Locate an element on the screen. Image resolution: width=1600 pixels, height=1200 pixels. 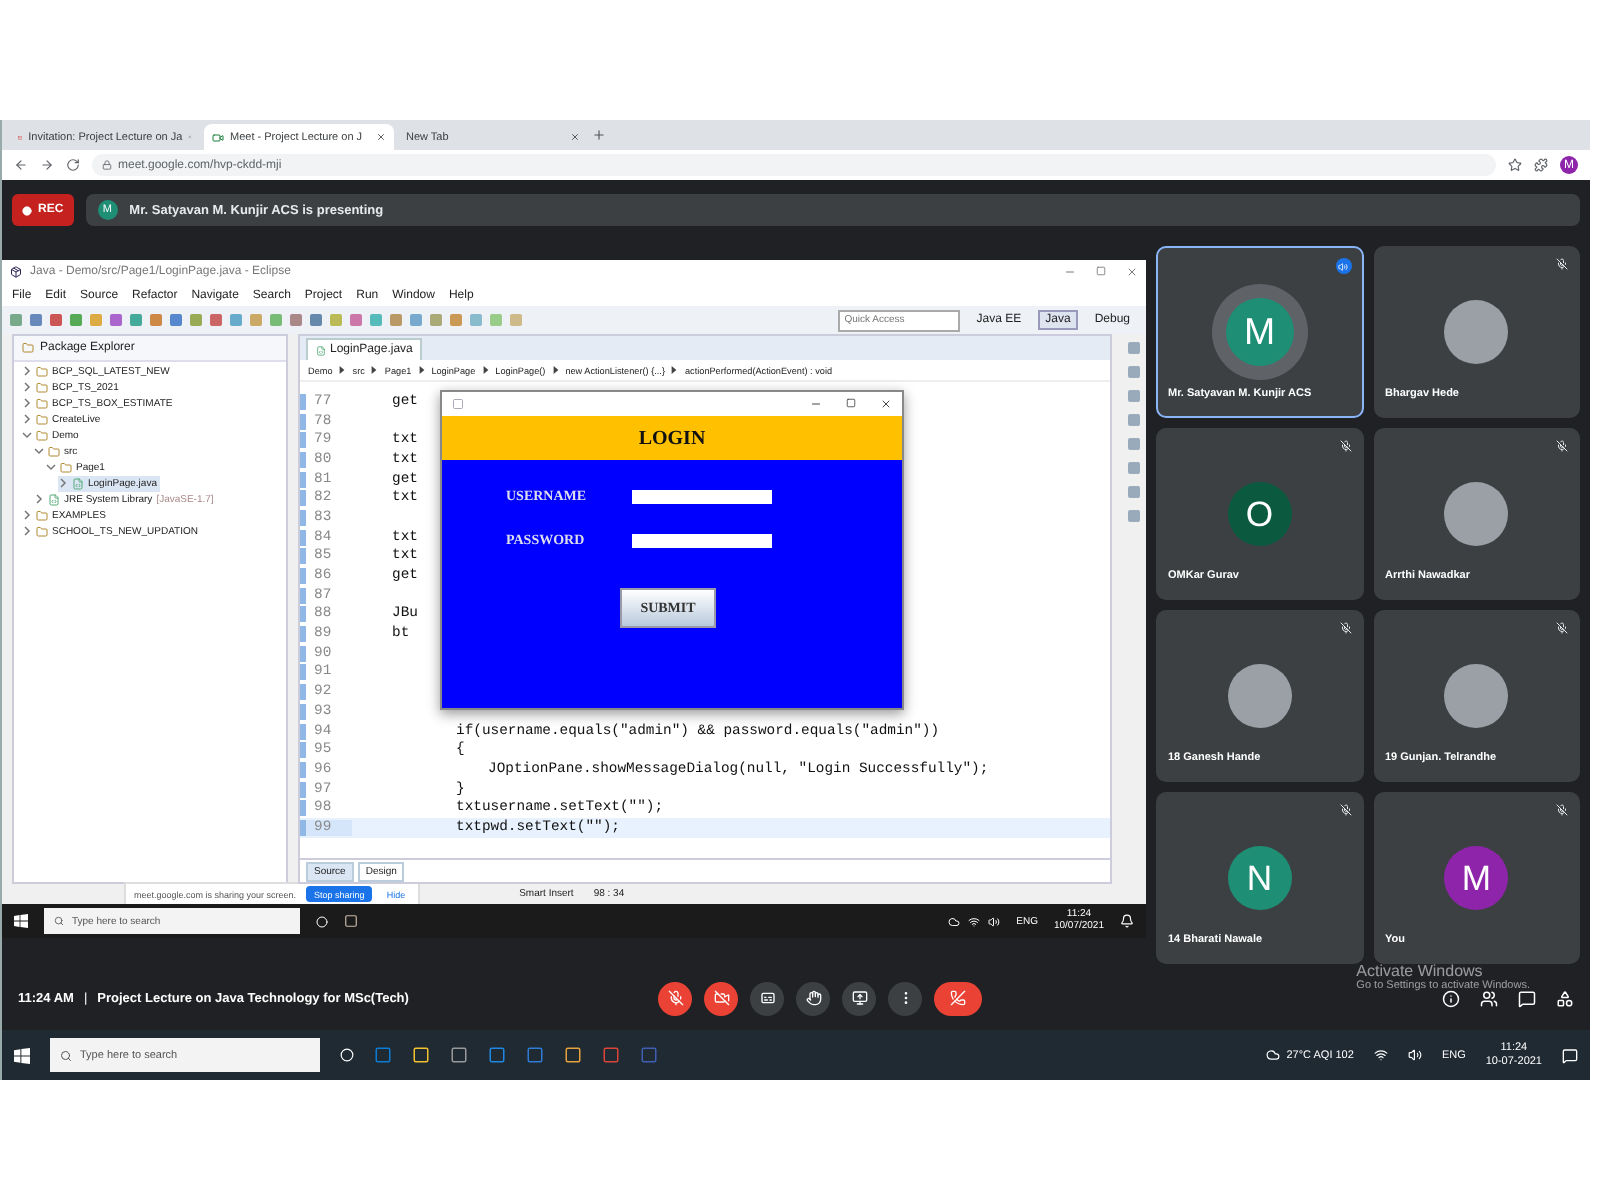
camera-toggle-button is located at coordinates (721, 998).